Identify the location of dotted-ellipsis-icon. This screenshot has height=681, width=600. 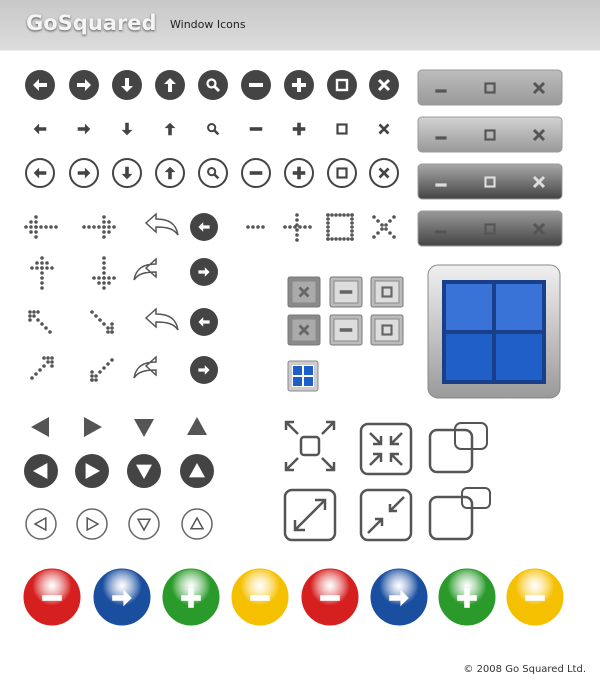
(255, 227).